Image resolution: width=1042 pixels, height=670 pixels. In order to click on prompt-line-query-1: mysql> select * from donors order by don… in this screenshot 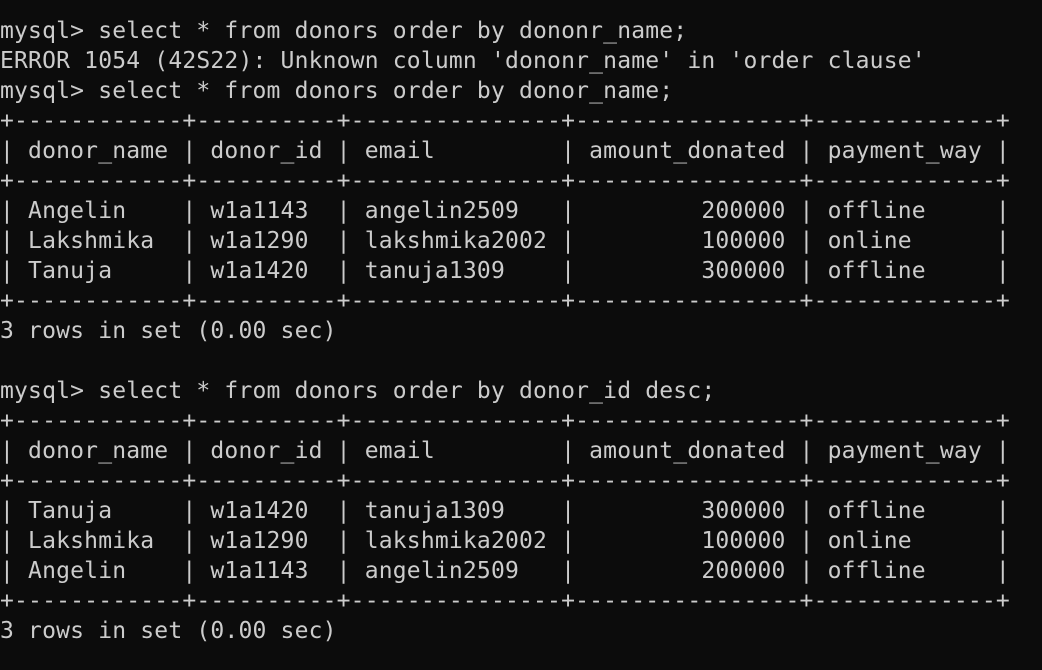, I will do `click(344, 31)`.